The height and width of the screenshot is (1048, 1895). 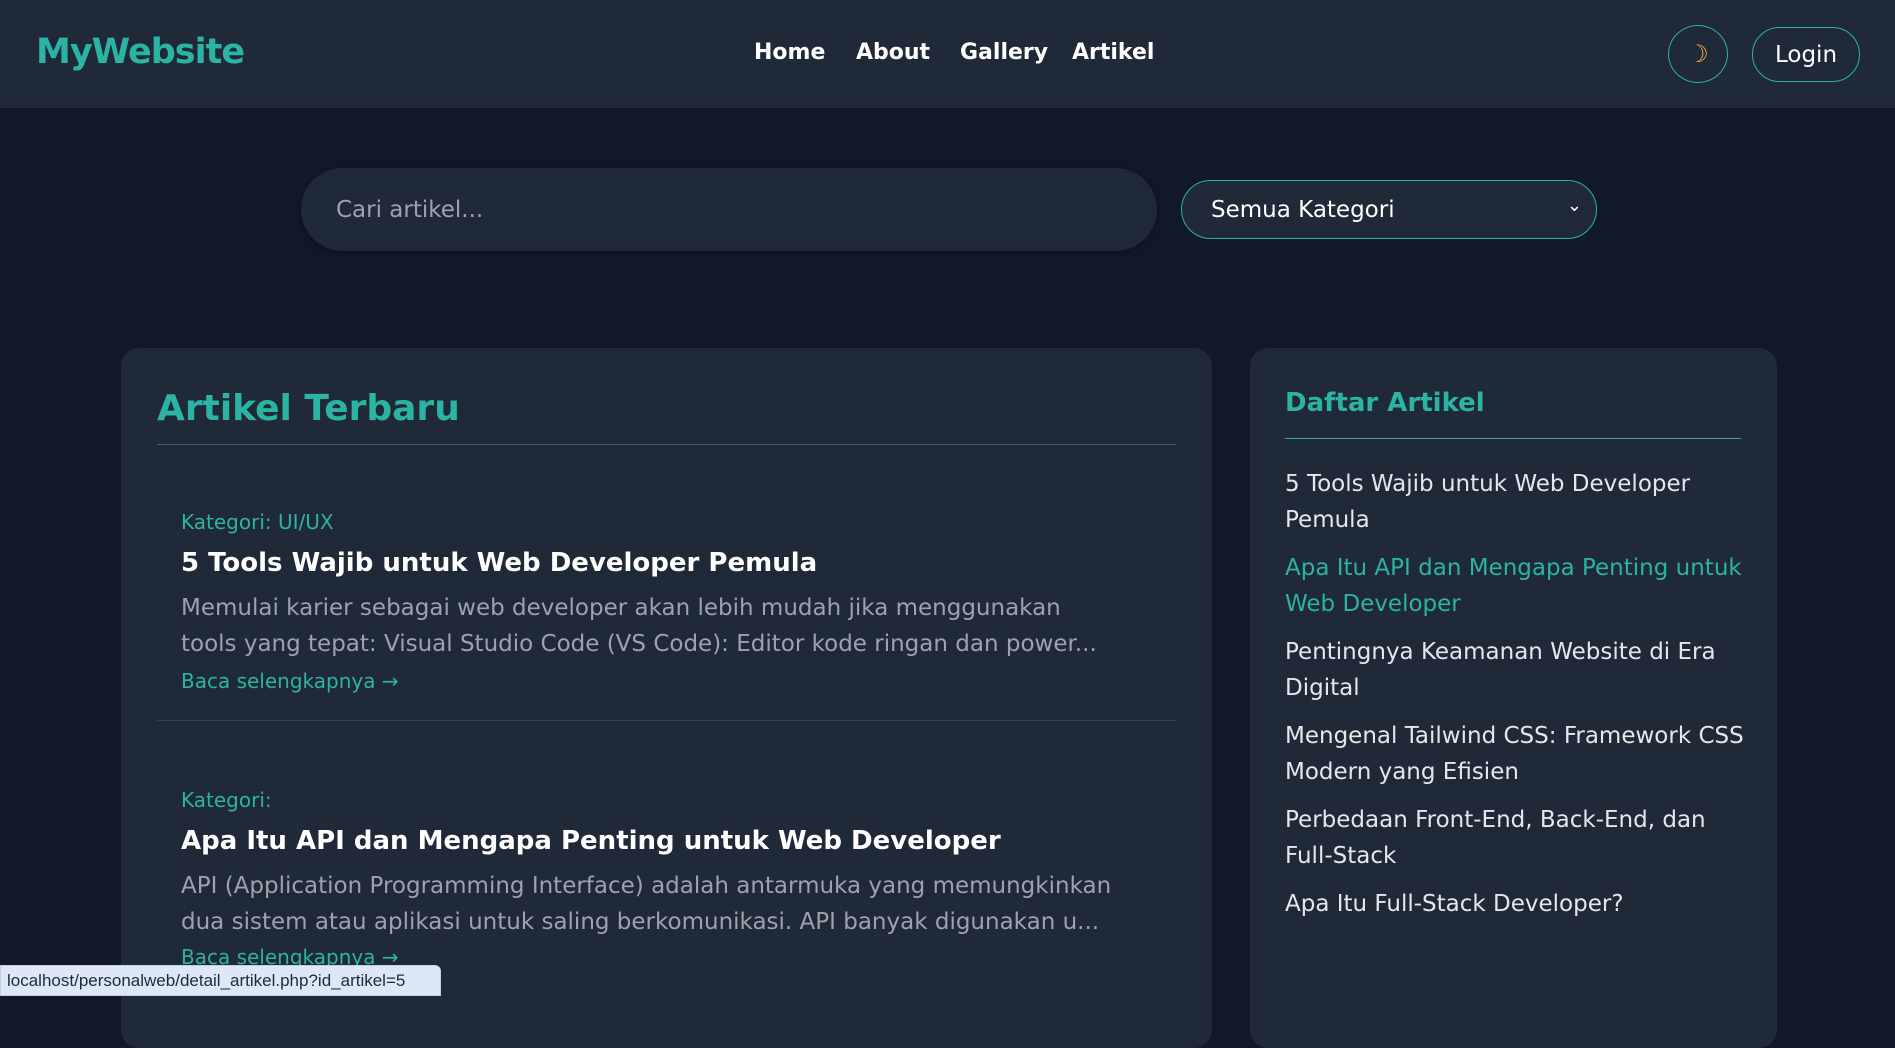 I want to click on read-more-link: Baca selengkapnya →, so click(x=290, y=681).